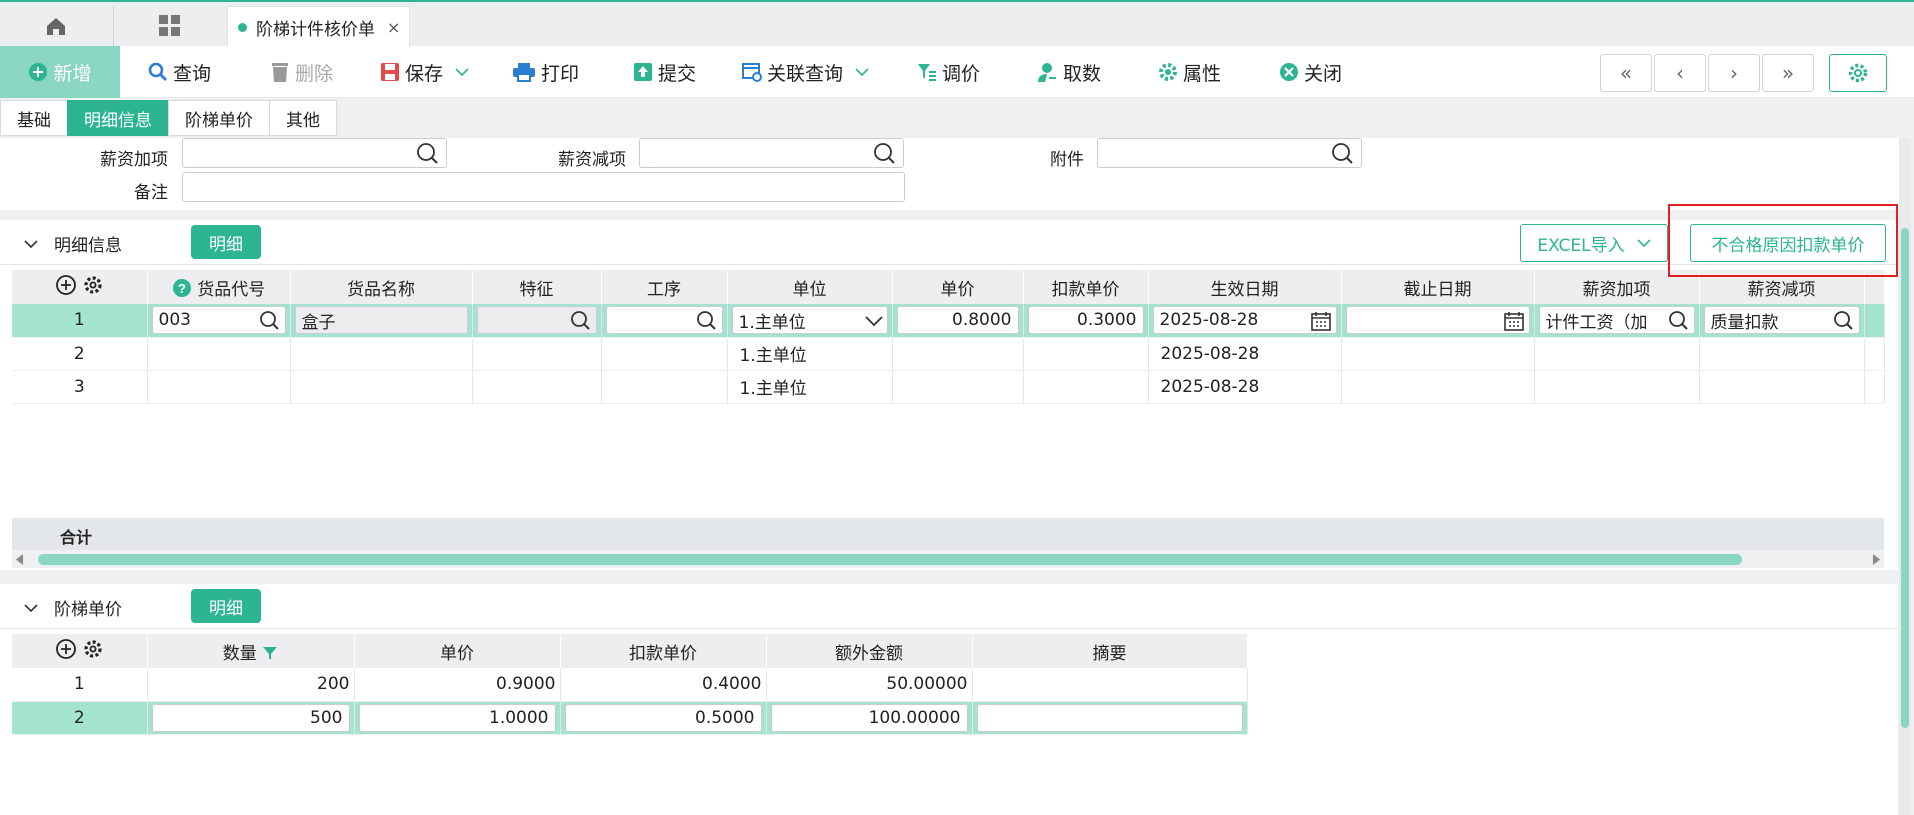  I want to click on active-dot-icon, so click(242, 27).